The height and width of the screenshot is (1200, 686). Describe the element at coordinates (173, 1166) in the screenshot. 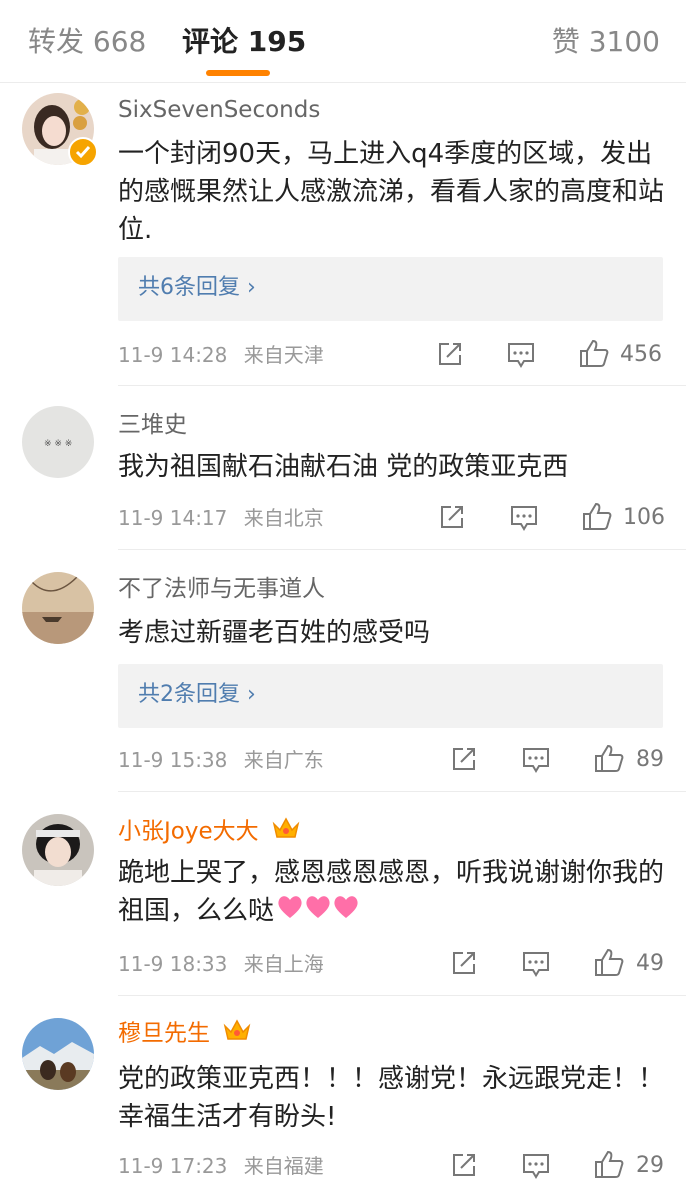

I see `comment-time: 11-9 17:23` at that location.